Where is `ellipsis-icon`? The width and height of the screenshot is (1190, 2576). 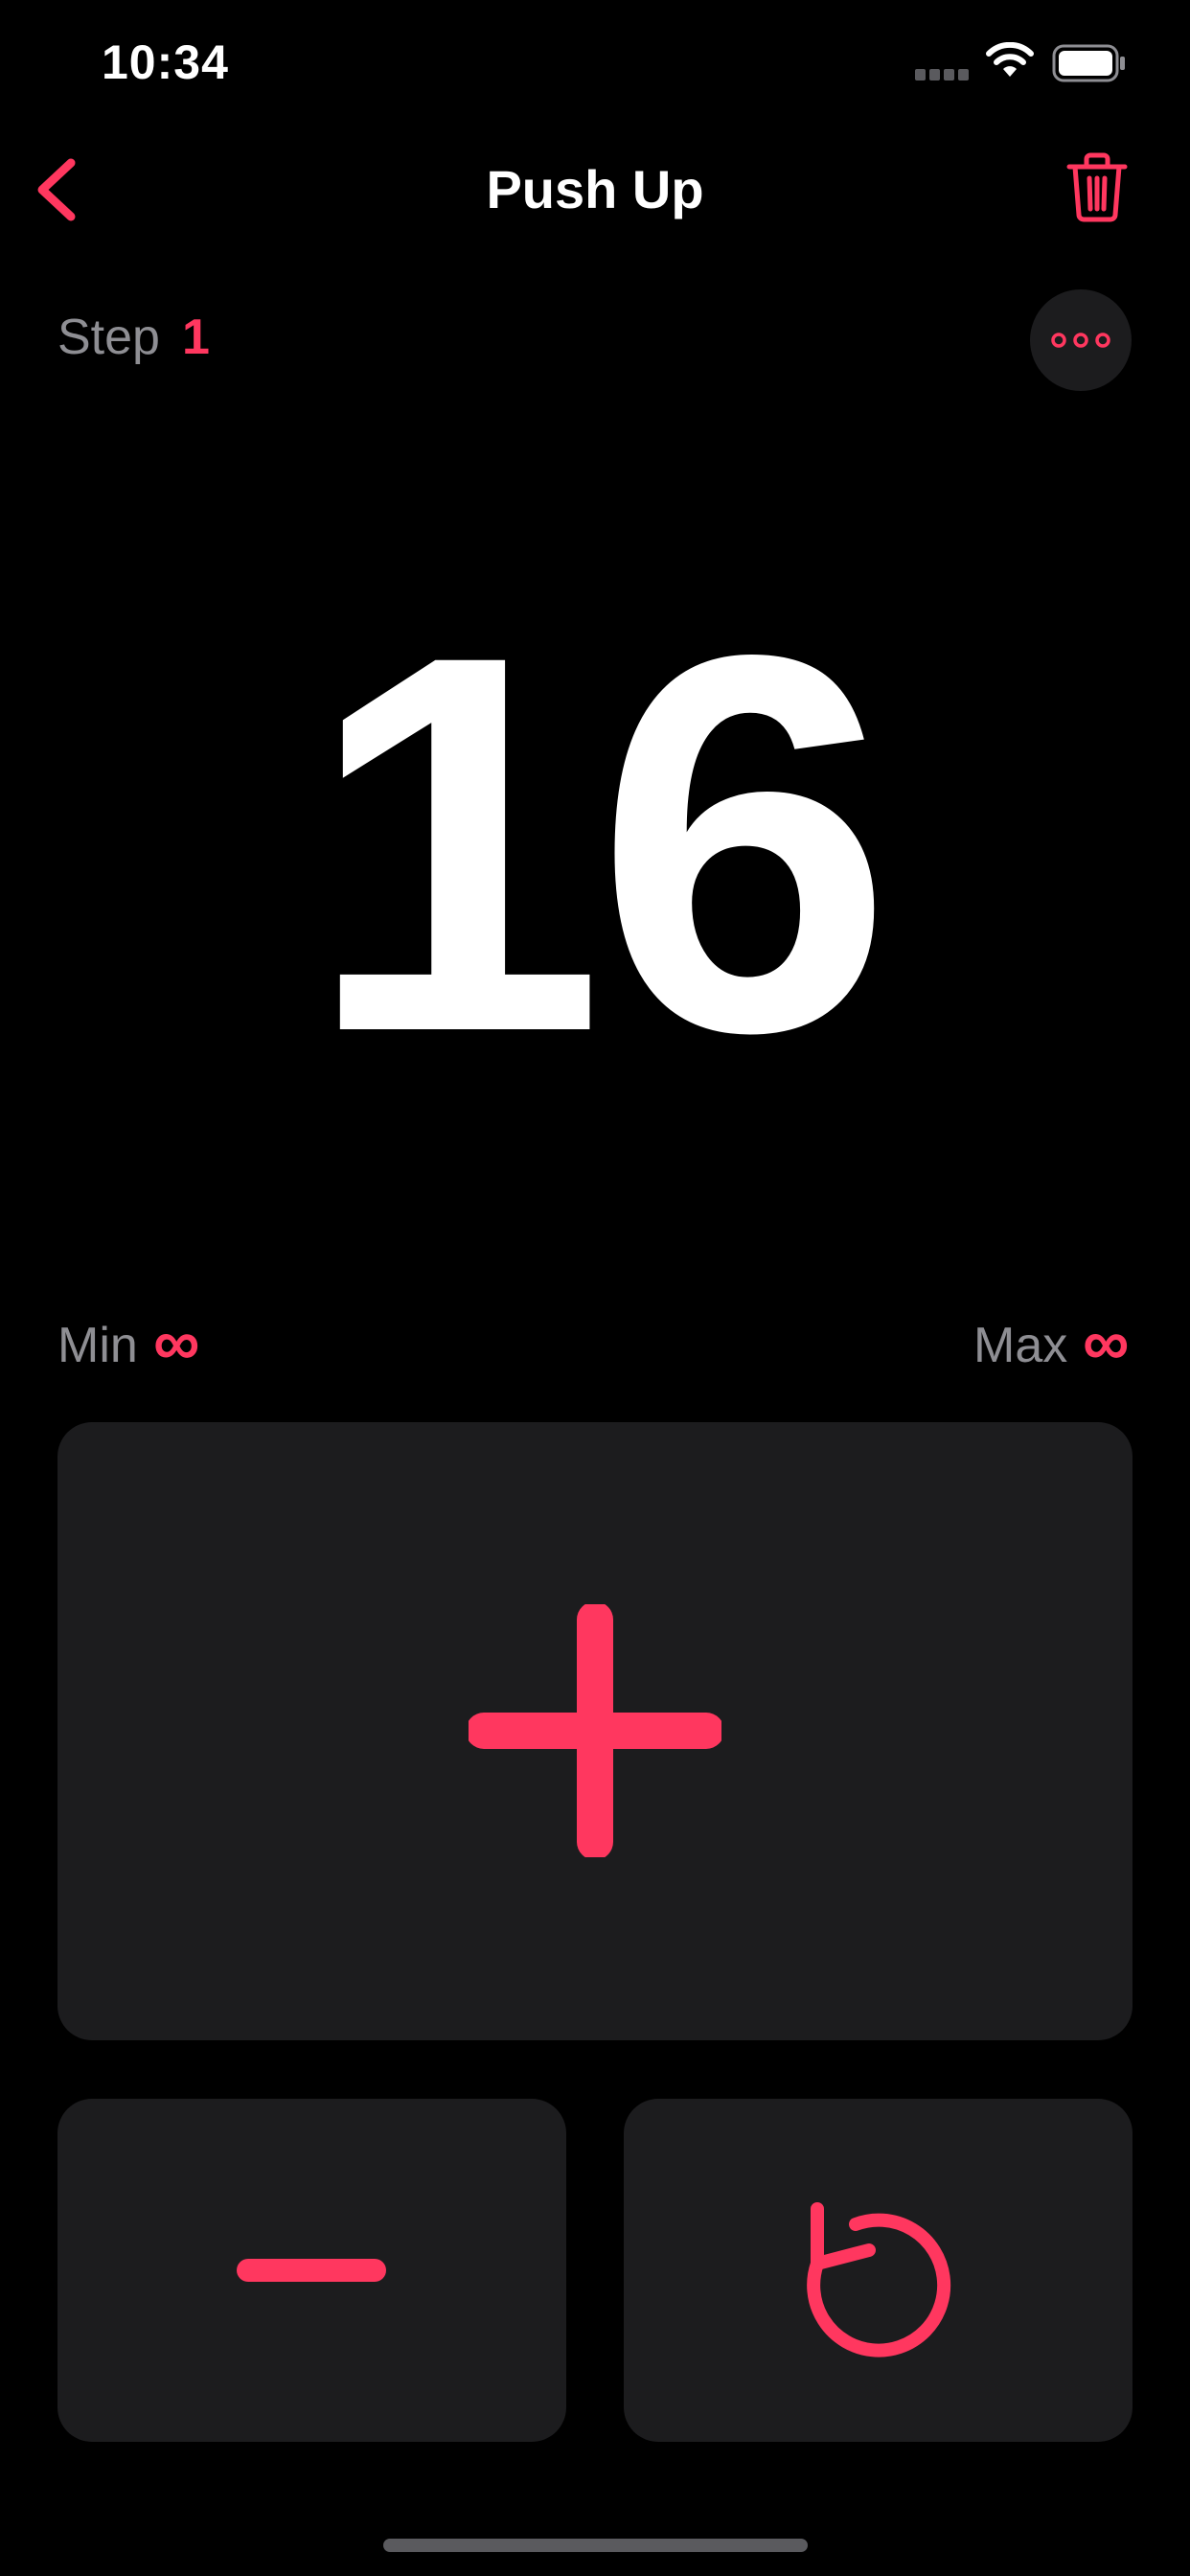
ellipsis-icon is located at coordinates (1080, 340).